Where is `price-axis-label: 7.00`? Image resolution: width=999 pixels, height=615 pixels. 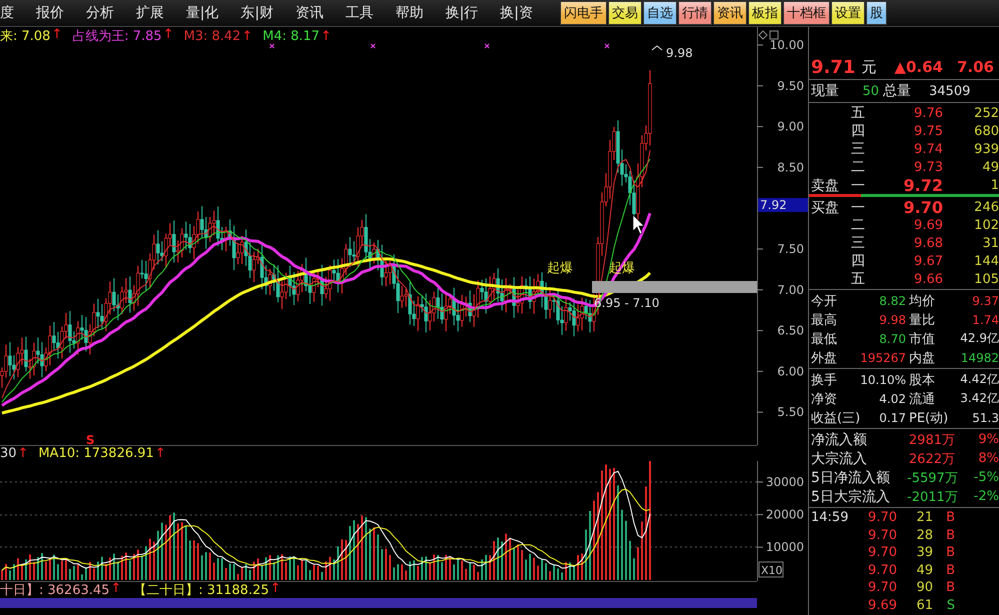
price-axis-label: 7.00 is located at coordinates (790, 289).